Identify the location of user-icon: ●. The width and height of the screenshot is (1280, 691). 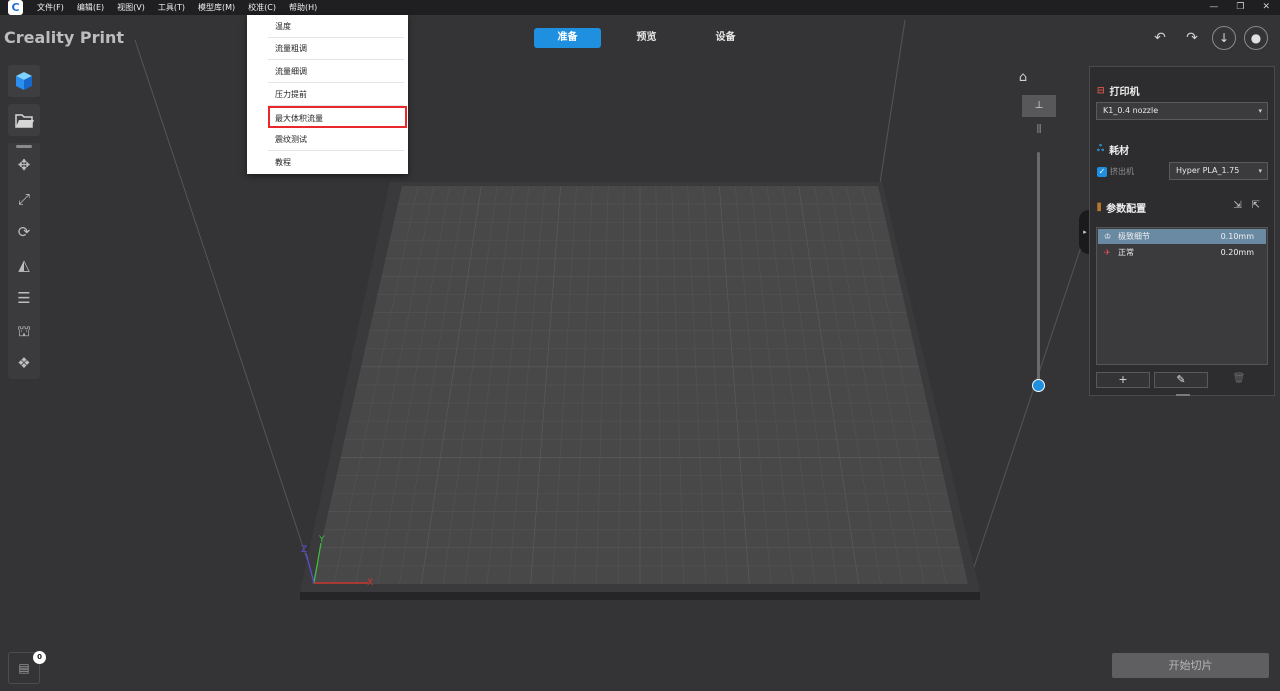
(1256, 38).